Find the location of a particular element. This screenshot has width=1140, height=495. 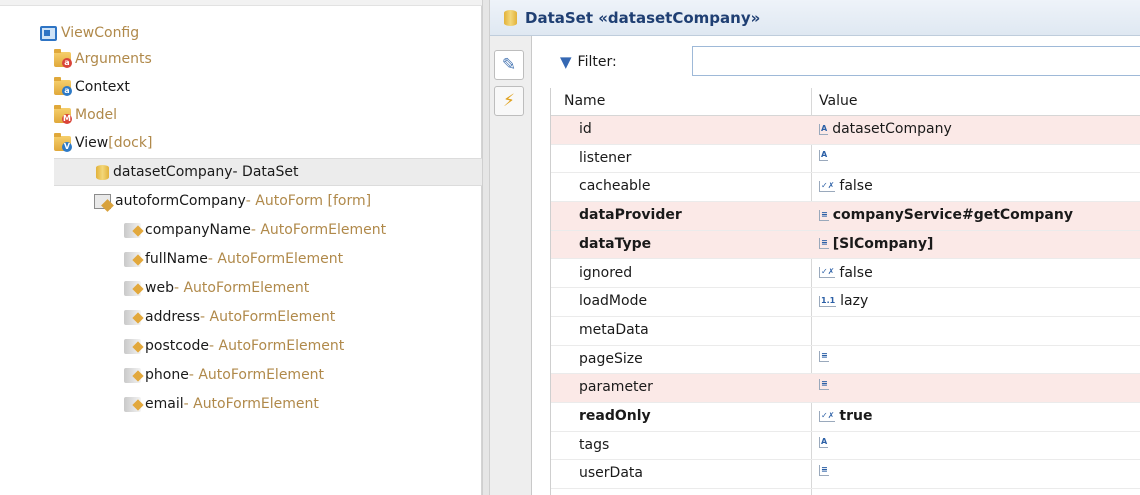

tree-node-label: View is located at coordinates (92, 143).